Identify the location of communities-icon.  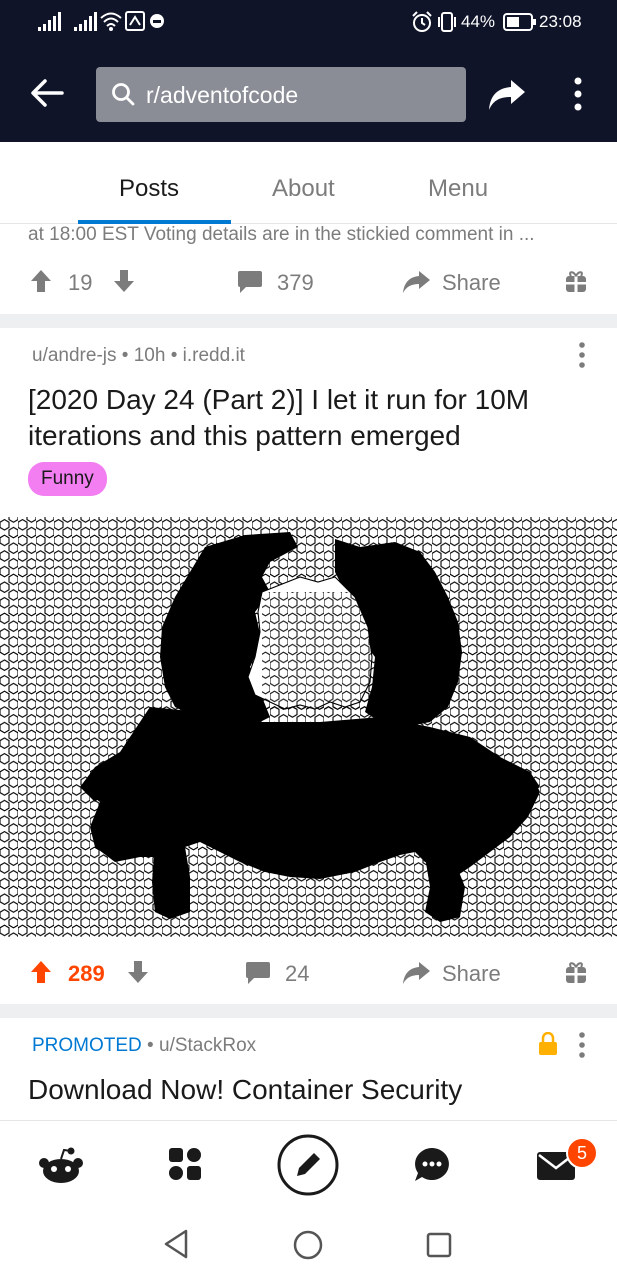
(185, 1164).